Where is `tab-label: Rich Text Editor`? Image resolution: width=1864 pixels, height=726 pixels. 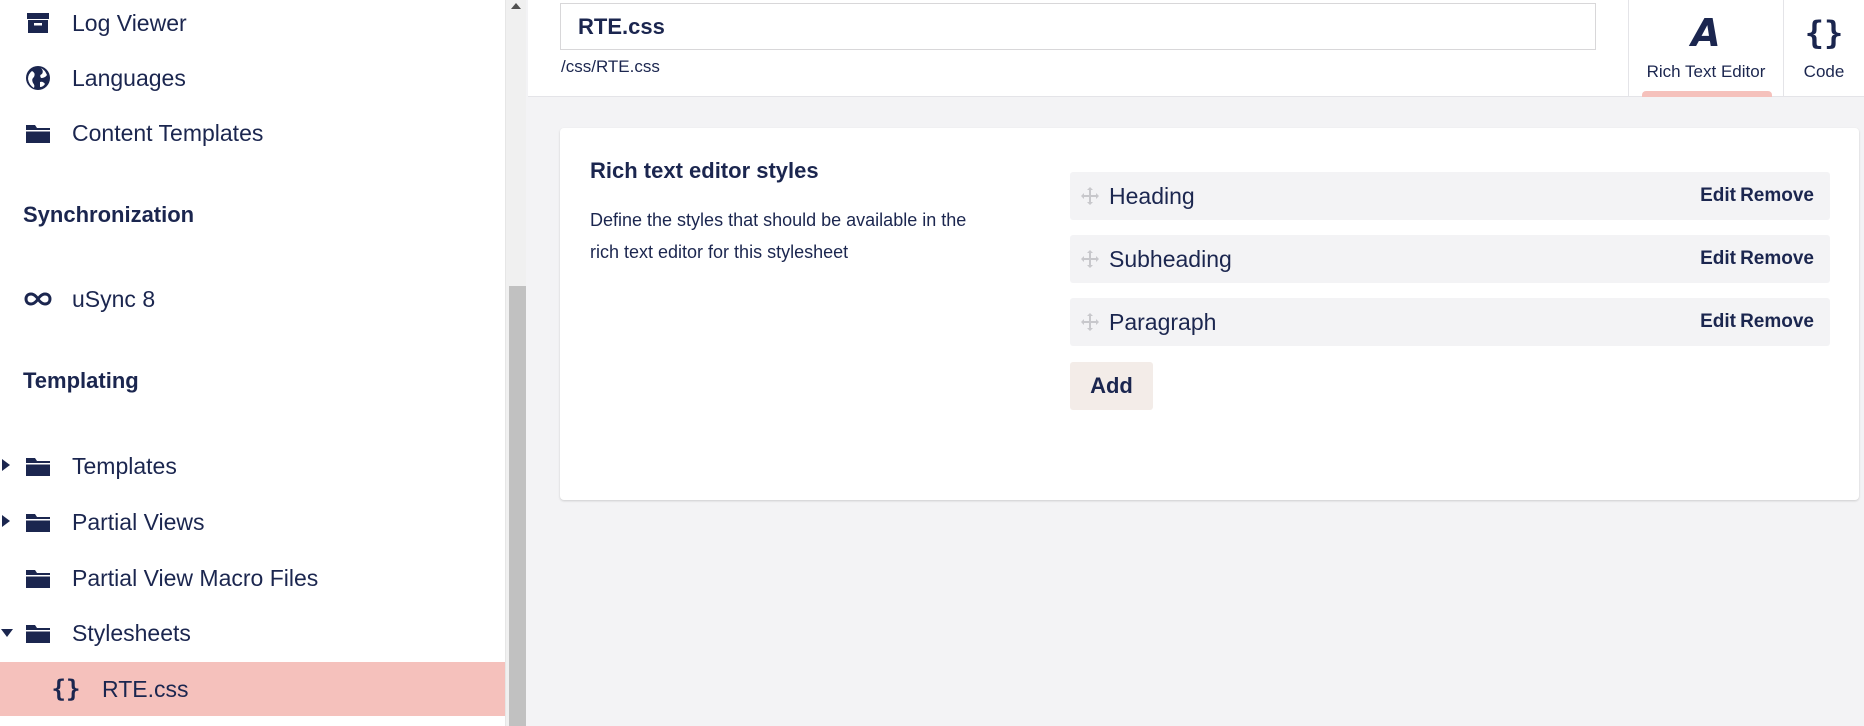 tab-label: Rich Text Editor is located at coordinates (1706, 71).